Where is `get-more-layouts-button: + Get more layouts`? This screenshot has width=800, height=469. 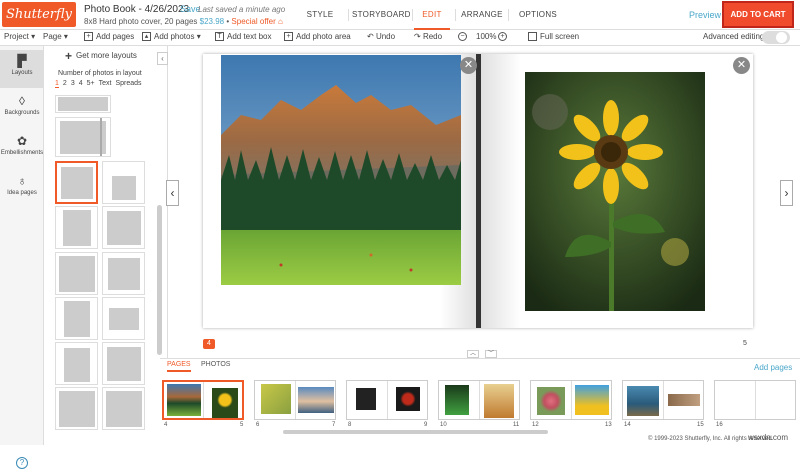
get-more-layouts-button: + Get more layouts is located at coordinates (101, 56).